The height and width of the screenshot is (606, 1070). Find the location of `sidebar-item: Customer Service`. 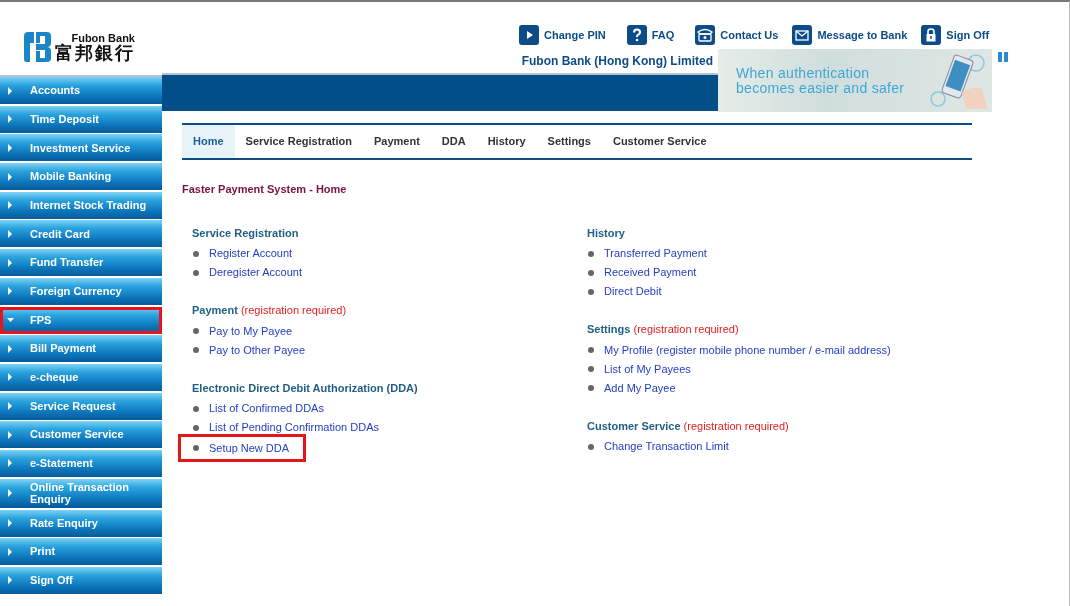

sidebar-item: Customer Service is located at coordinates (81, 435).